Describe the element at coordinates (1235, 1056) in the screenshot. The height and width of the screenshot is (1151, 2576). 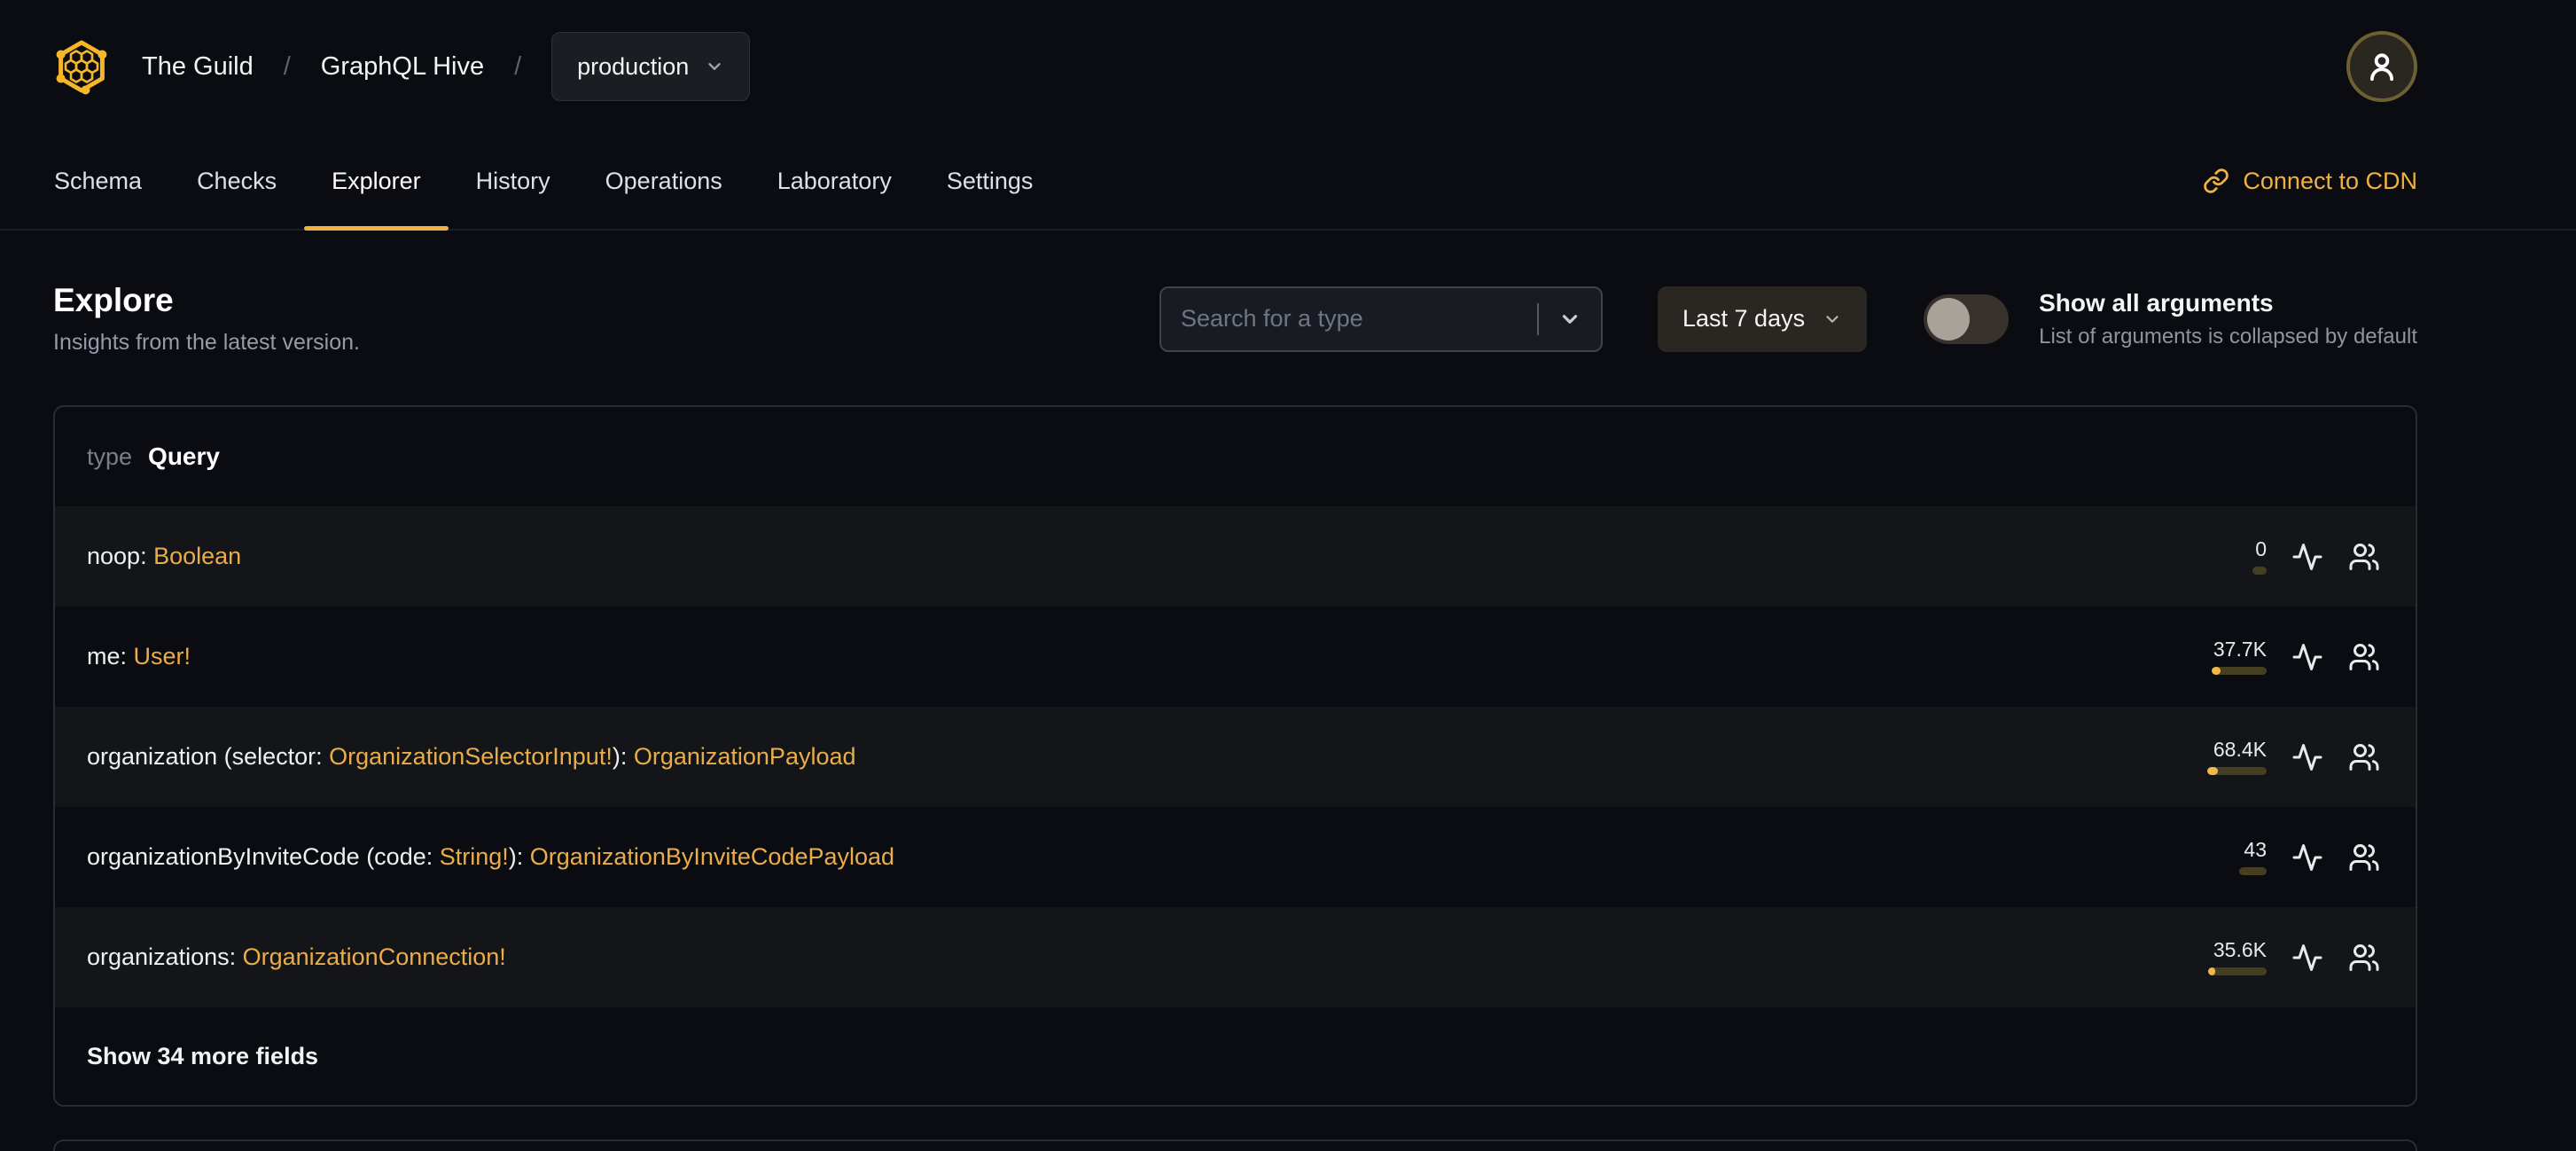
I see `show-more-fields-button: Show 34 more fields` at that location.